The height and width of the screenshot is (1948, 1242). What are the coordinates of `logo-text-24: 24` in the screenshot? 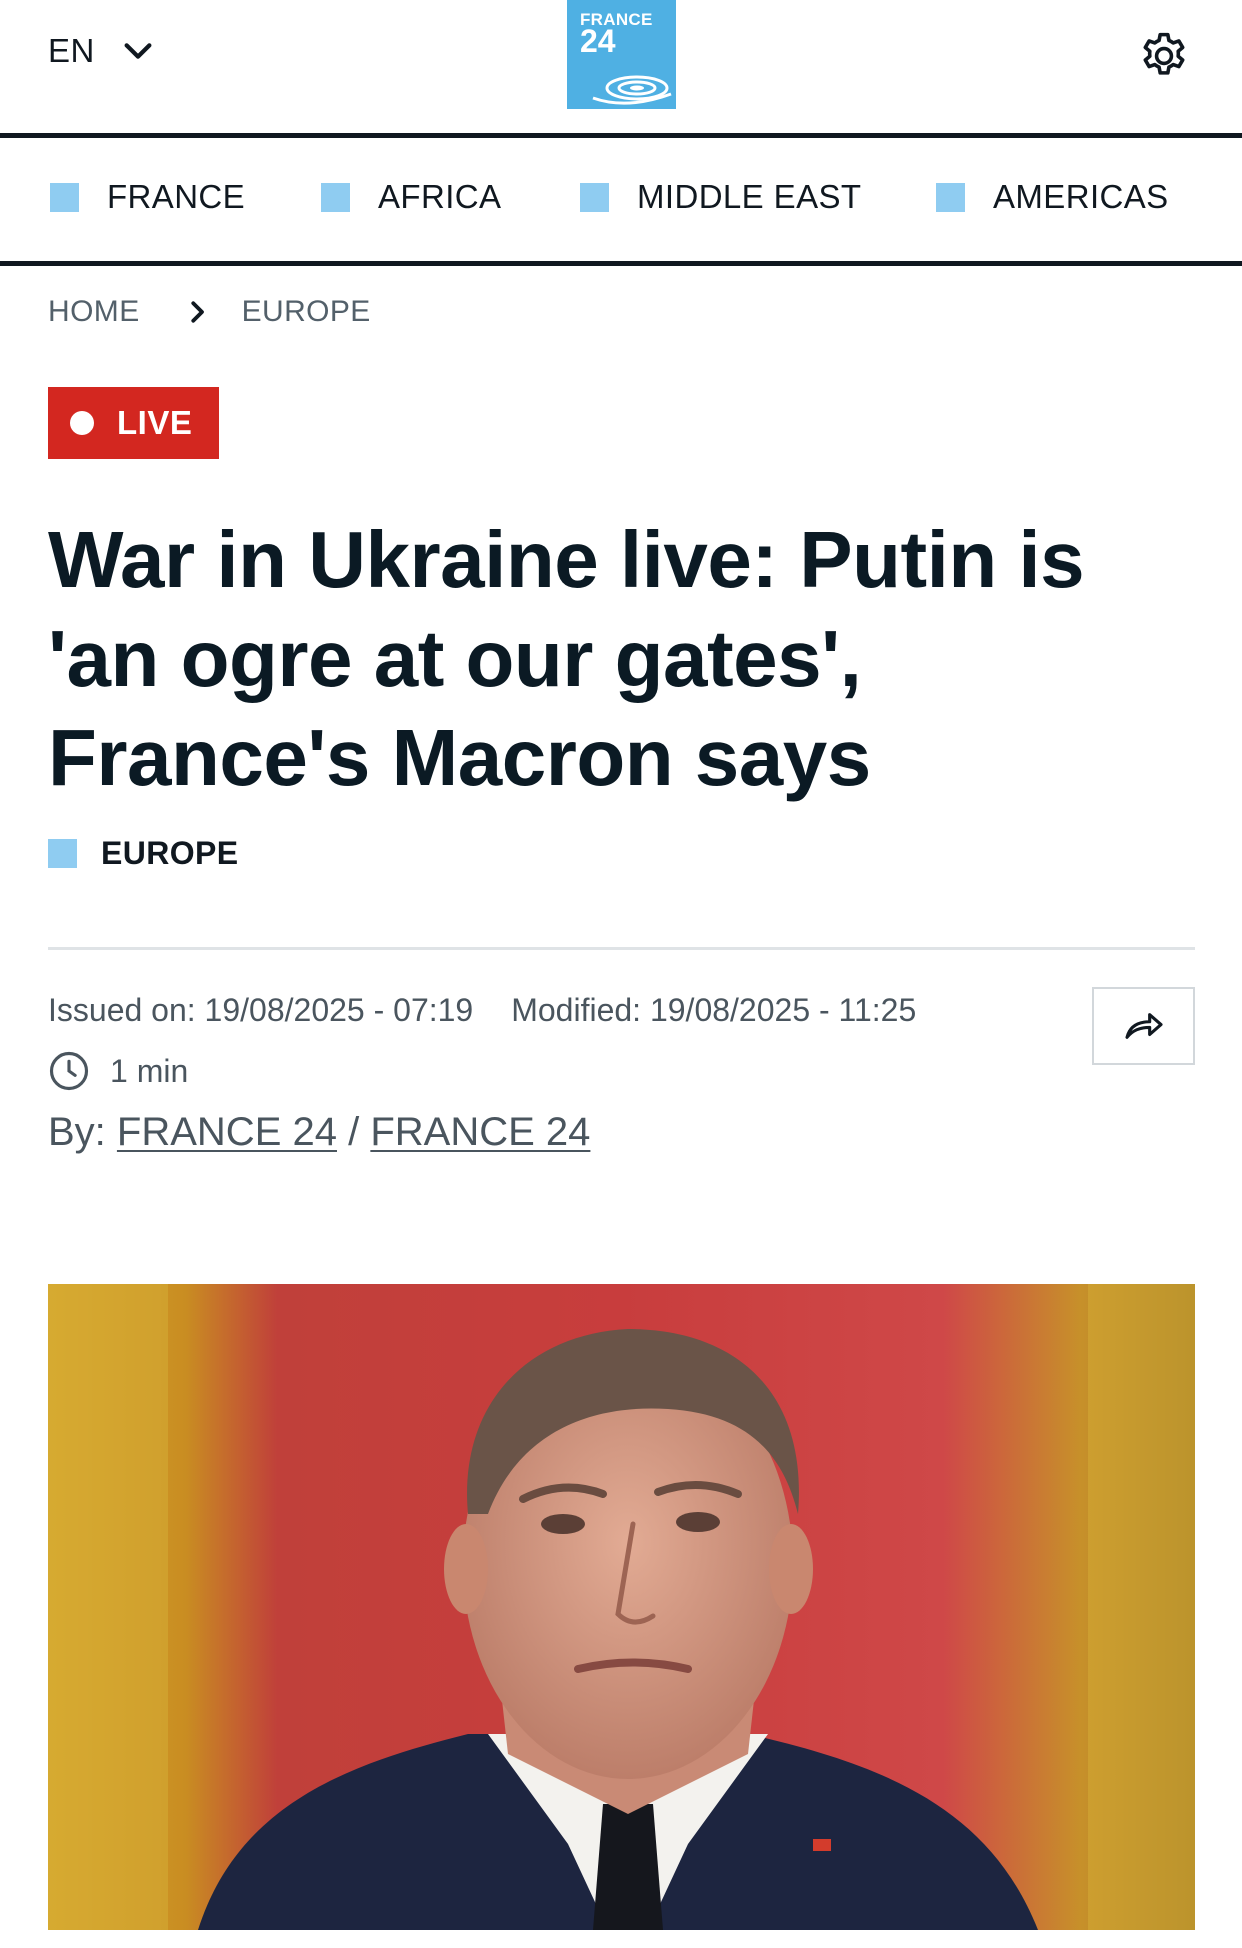 It's located at (598, 41).